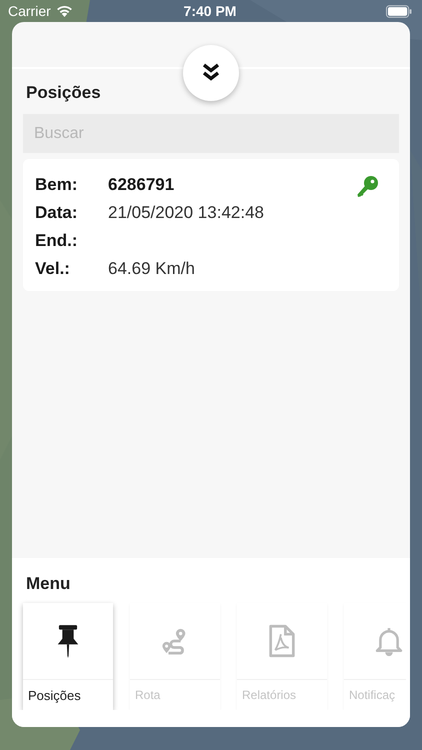 This screenshot has width=422, height=750. What do you see at coordinates (64, 11) in the screenshot?
I see `wifi-icon` at bounding box center [64, 11].